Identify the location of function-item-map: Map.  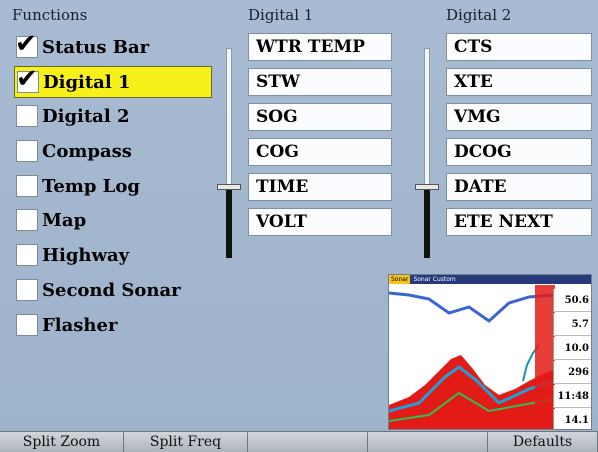
(112, 220).